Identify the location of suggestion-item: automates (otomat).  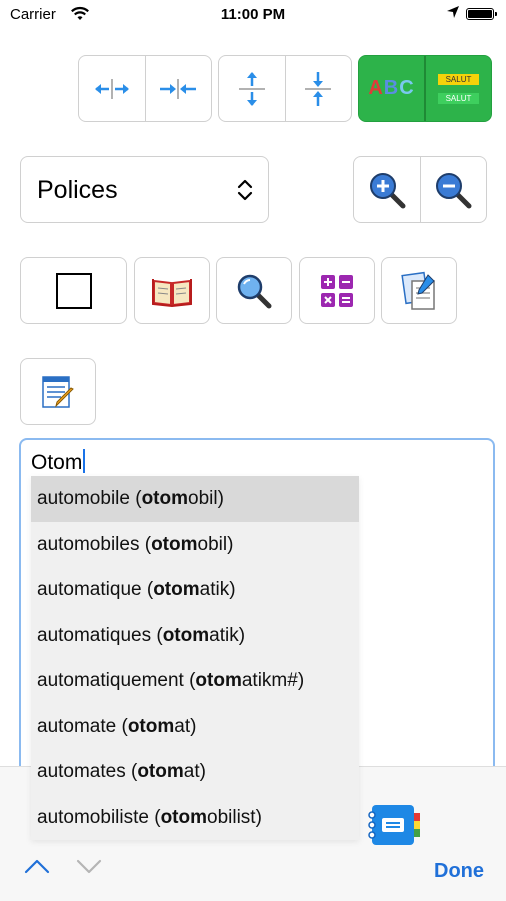
(195, 772).